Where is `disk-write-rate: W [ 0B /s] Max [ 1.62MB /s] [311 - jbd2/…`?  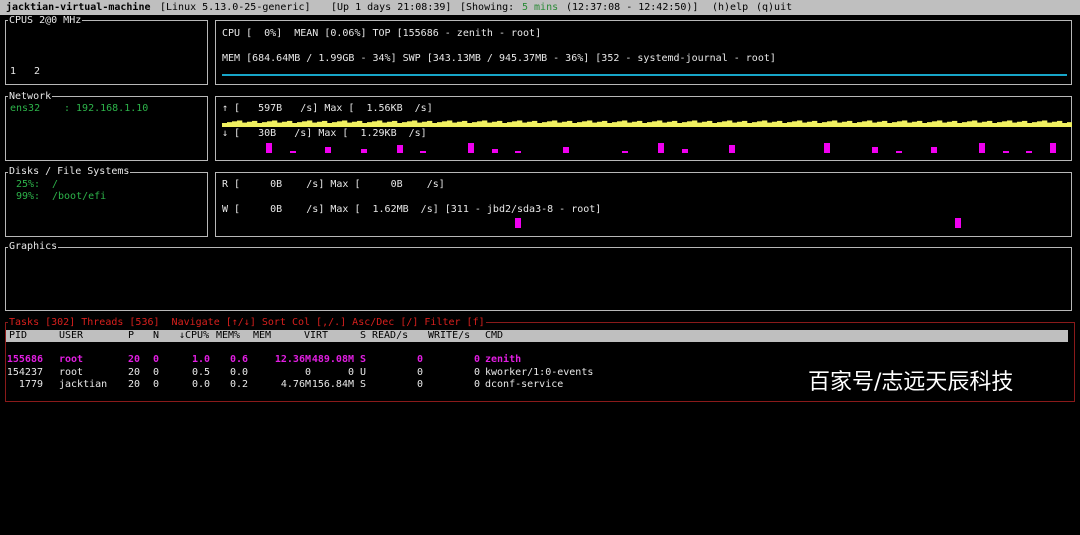 disk-write-rate: W [ 0B /s] Max [ 1.62MB /s] [311 - jbd2/… is located at coordinates (412, 209).